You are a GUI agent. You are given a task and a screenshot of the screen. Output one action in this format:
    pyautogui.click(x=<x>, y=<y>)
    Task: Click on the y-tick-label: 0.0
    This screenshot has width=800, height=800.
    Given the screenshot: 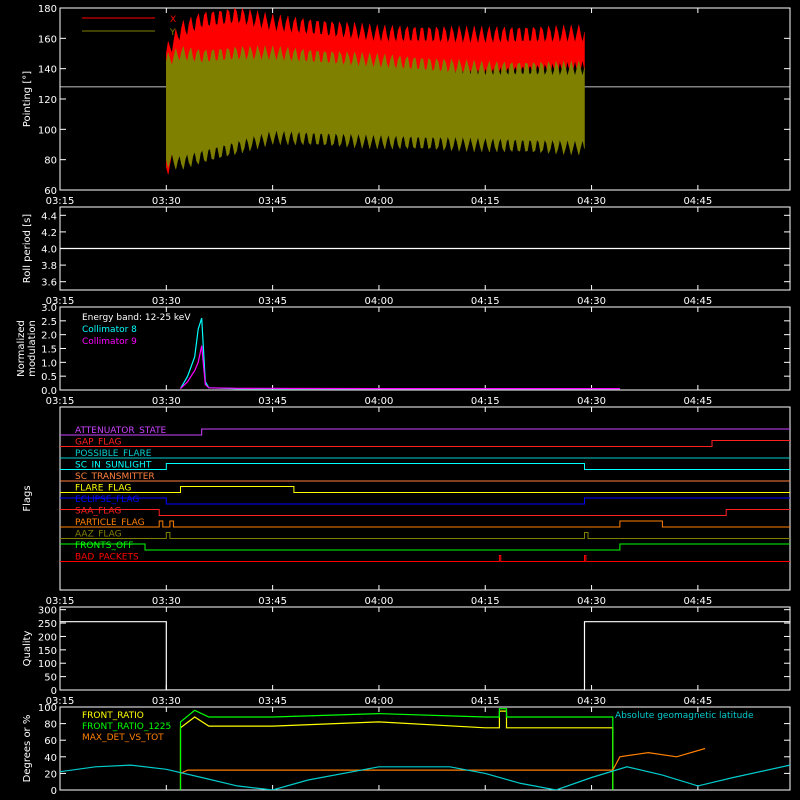 What is the action you would take?
    pyautogui.click(x=49, y=391)
    